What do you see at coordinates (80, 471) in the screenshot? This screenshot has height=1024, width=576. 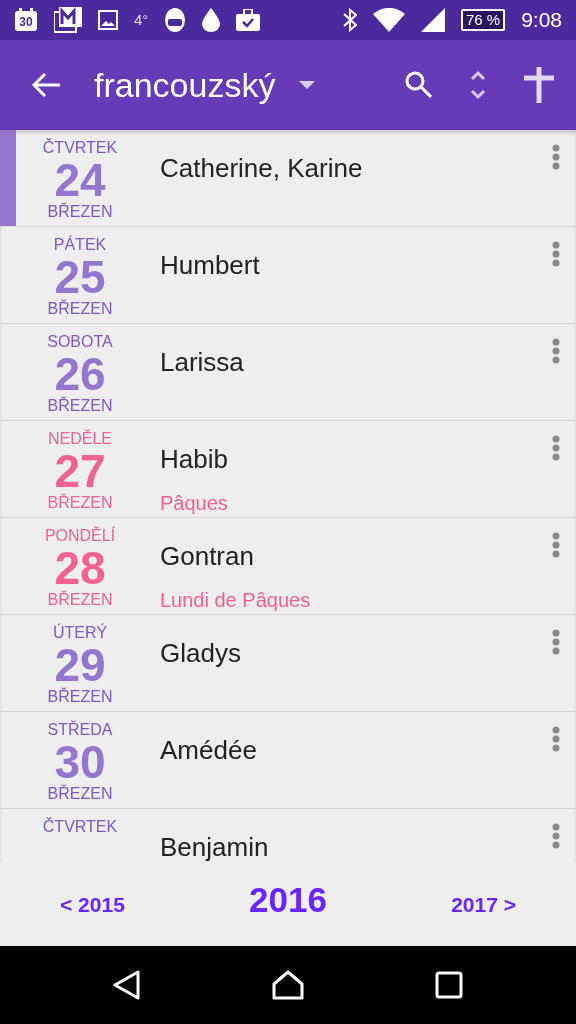 I see `day-number: 27` at bounding box center [80, 471].